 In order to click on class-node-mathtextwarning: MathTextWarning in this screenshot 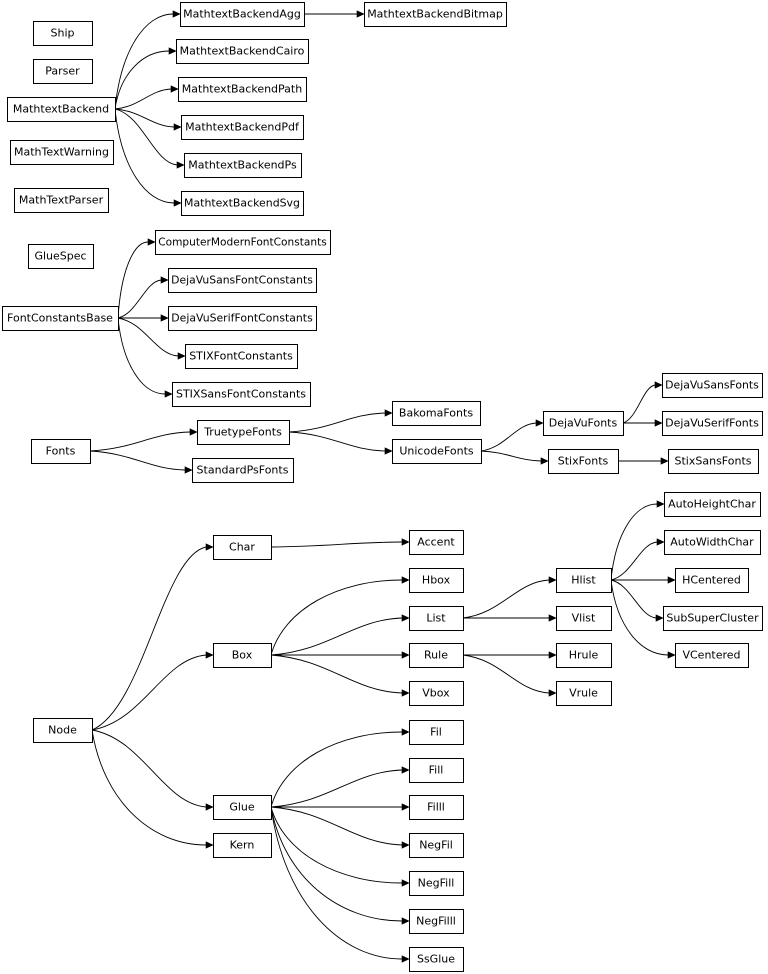, I will do `click(62, 152)`.